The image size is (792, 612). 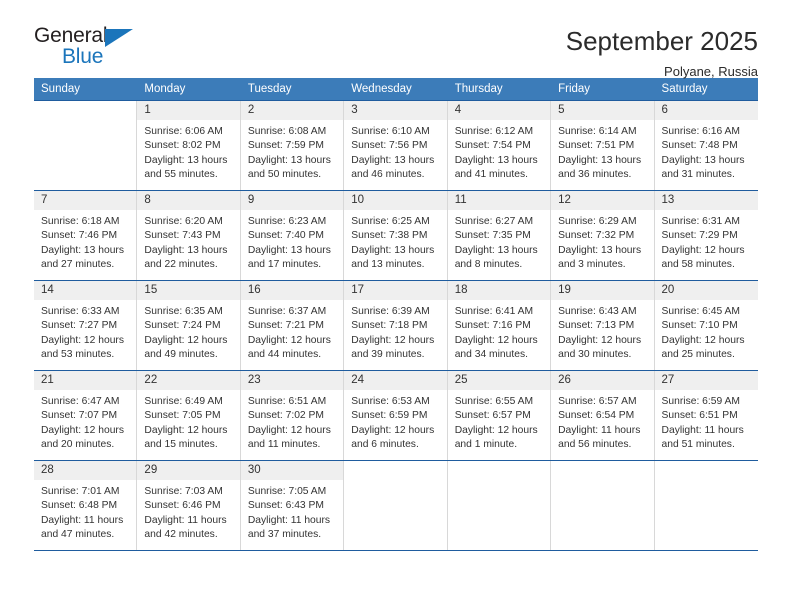 I want to click on sunset-text: Sunset: 7:56 PM, so click(x=389, y=146).